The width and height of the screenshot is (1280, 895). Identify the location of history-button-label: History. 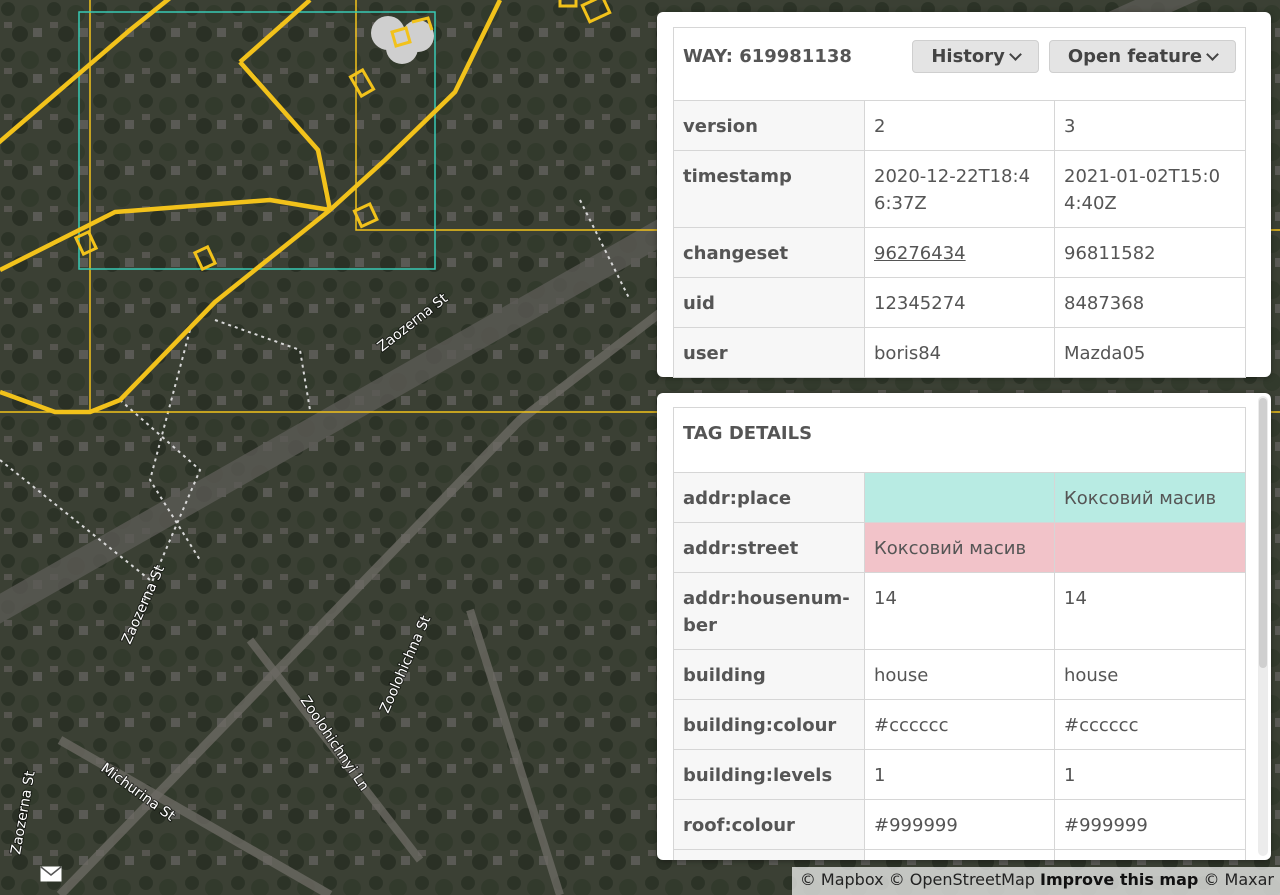
(968, 56).